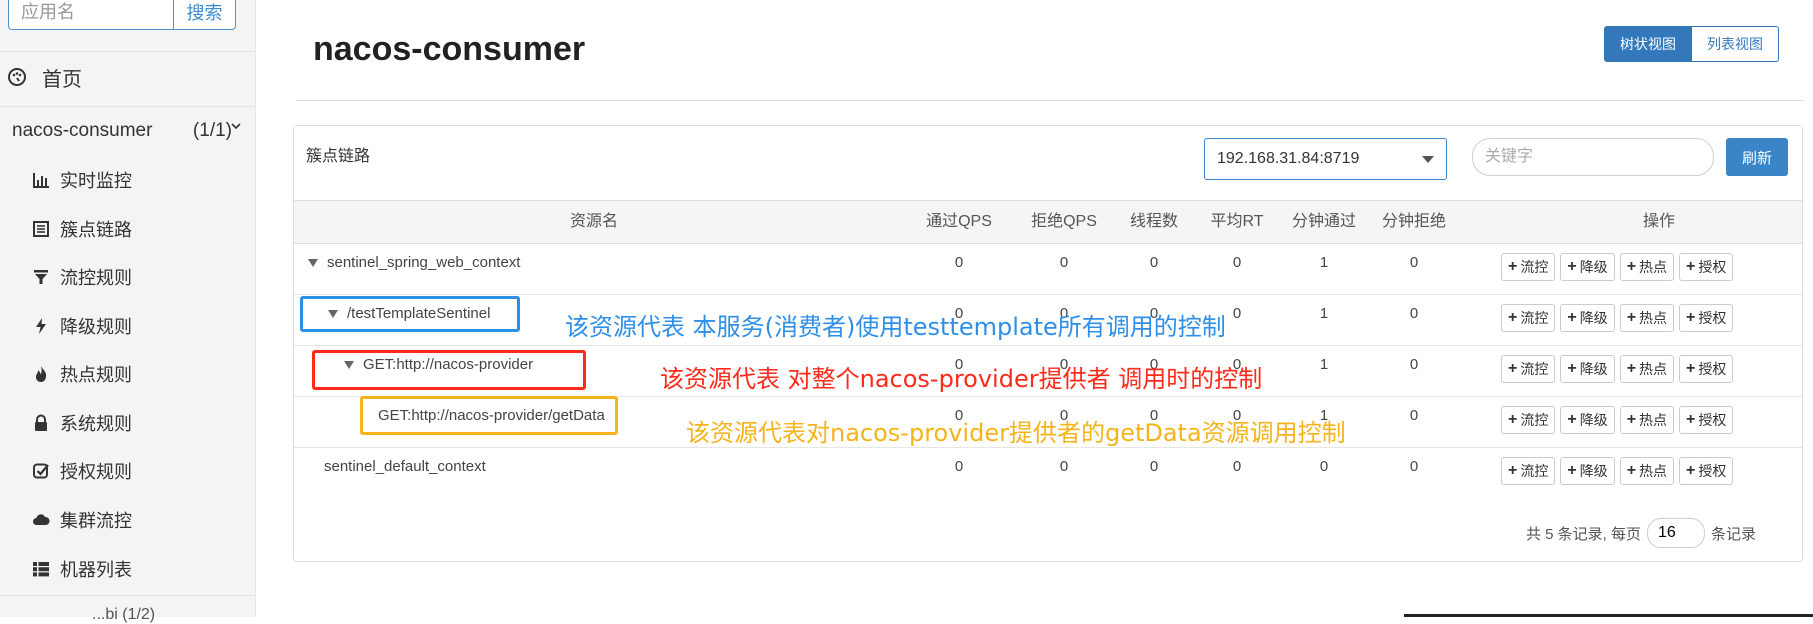  Describe the element at coordinates (41, 471) in the screenshot. I see `check-square-icon` at that location.